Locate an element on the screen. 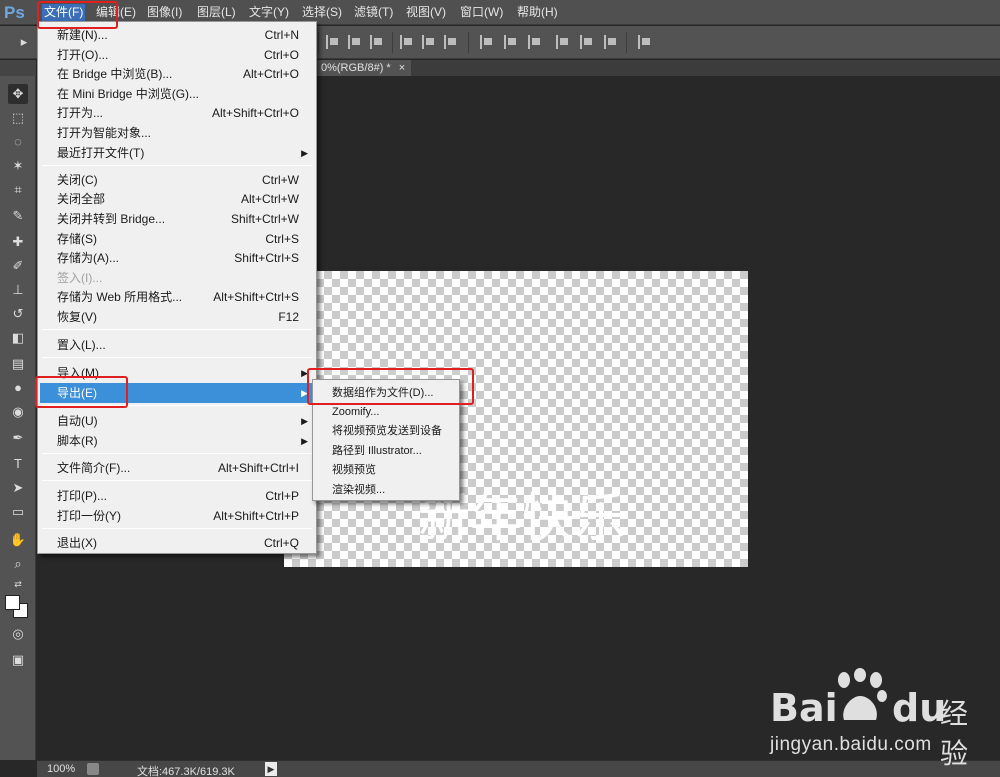 The height and width of the screenshot is (777, 1000). menu-item-revert: 恢复(V) F12 is located at coordinates (177, 317).